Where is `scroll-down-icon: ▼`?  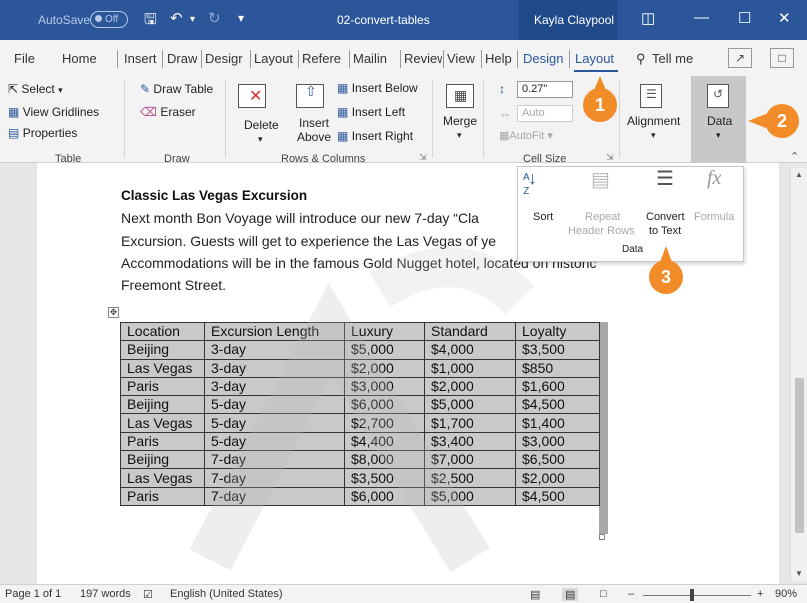 scroll-down-icon: ▼ is located at coordinates (799, 573).